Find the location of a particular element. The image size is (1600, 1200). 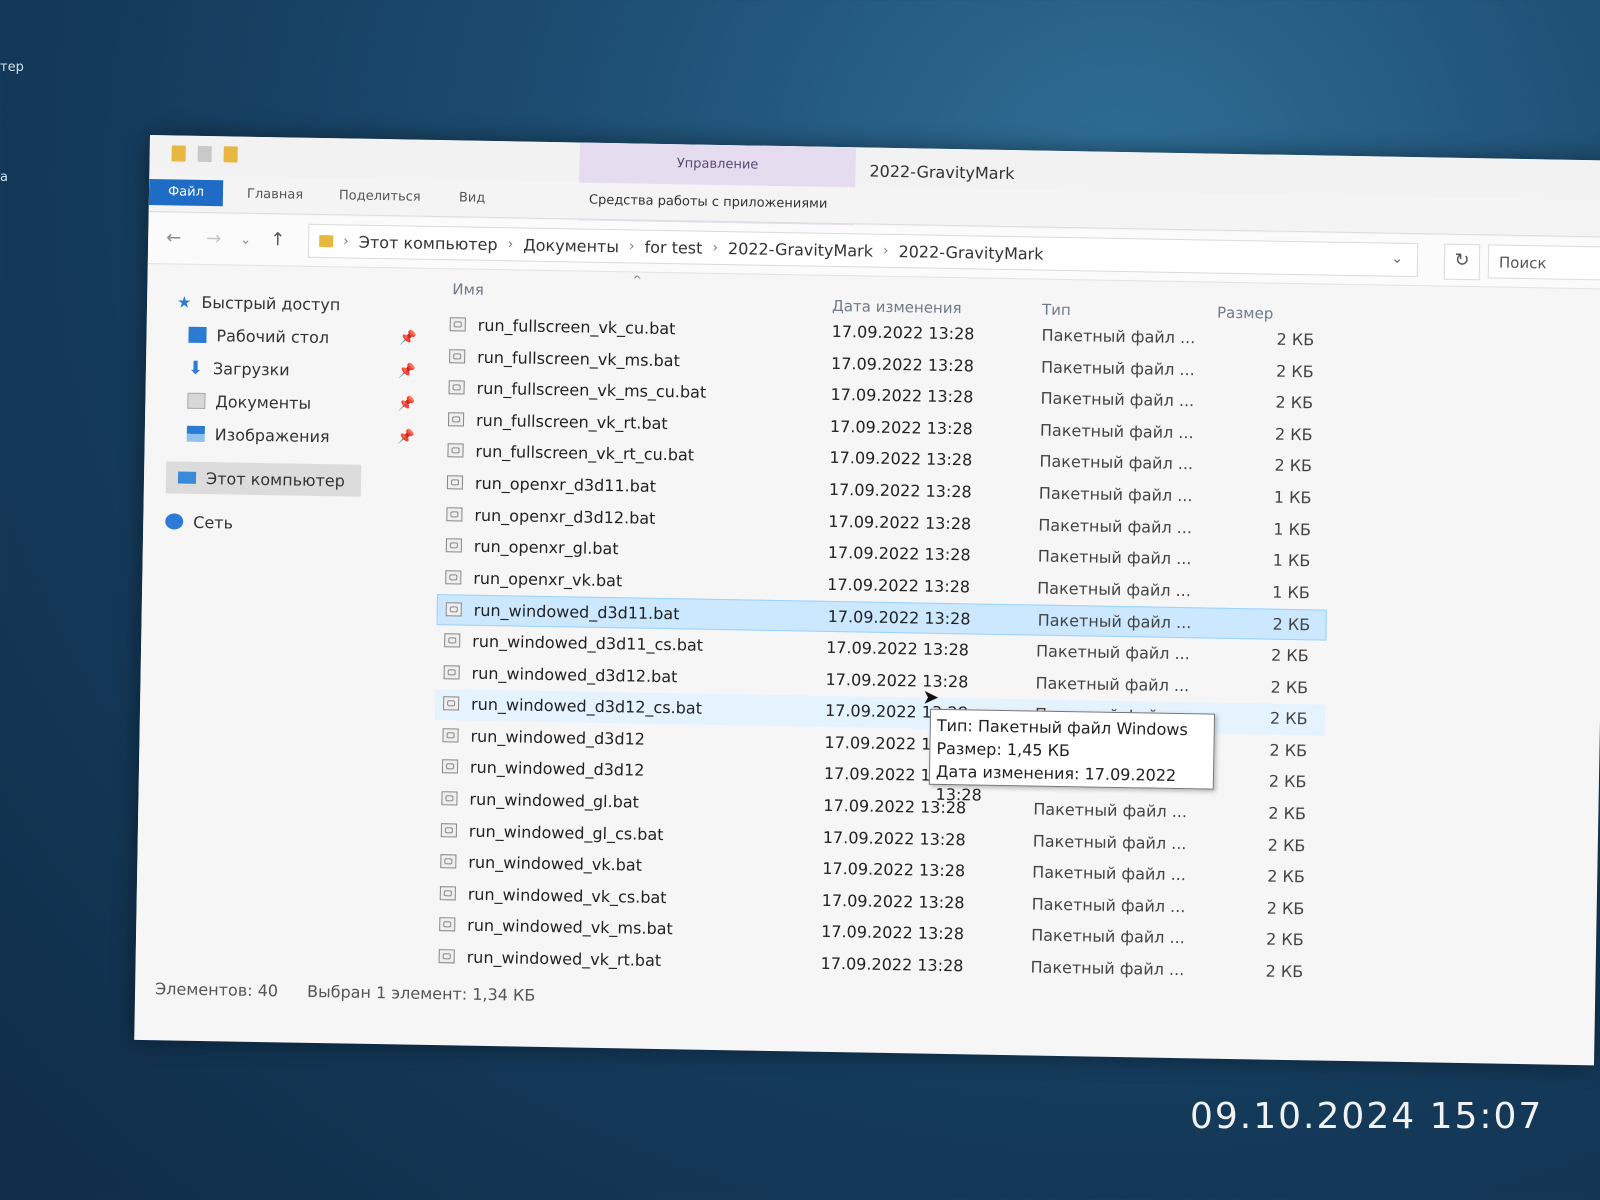

column-header-type: Тип is located at coordinates (1056, 310).